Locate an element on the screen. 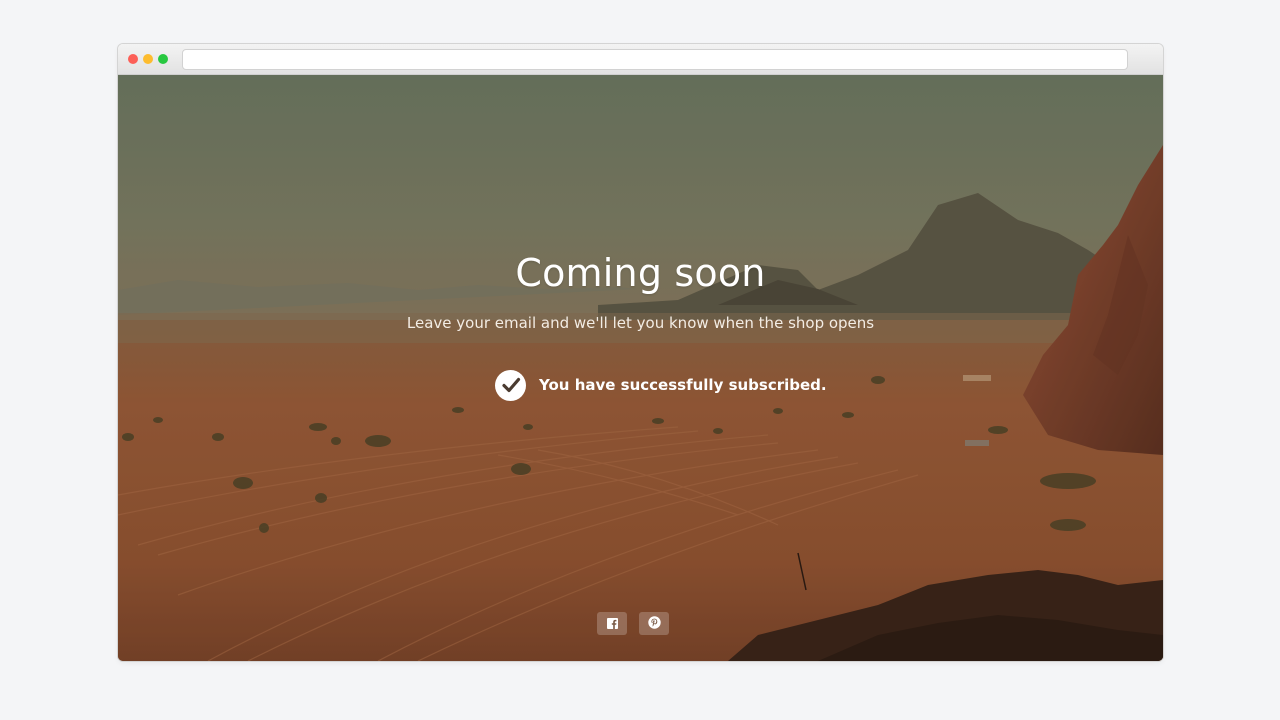 The image size is (1280, 720). pinterest-icon is located at coordinates (654, 623).